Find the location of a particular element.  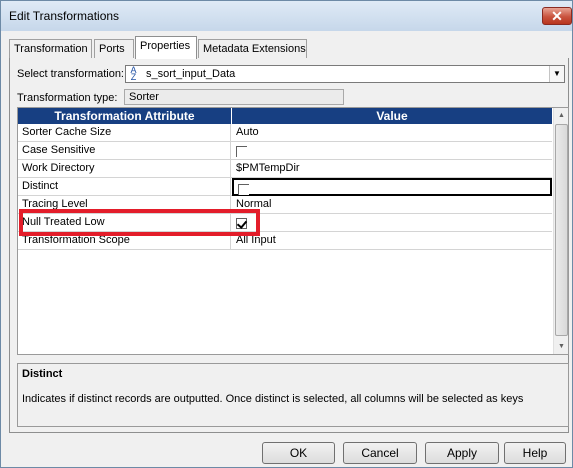

select-transformation-dropdown: AZ s_sort_input_Data ▼ is located at coordinates (345, 74).